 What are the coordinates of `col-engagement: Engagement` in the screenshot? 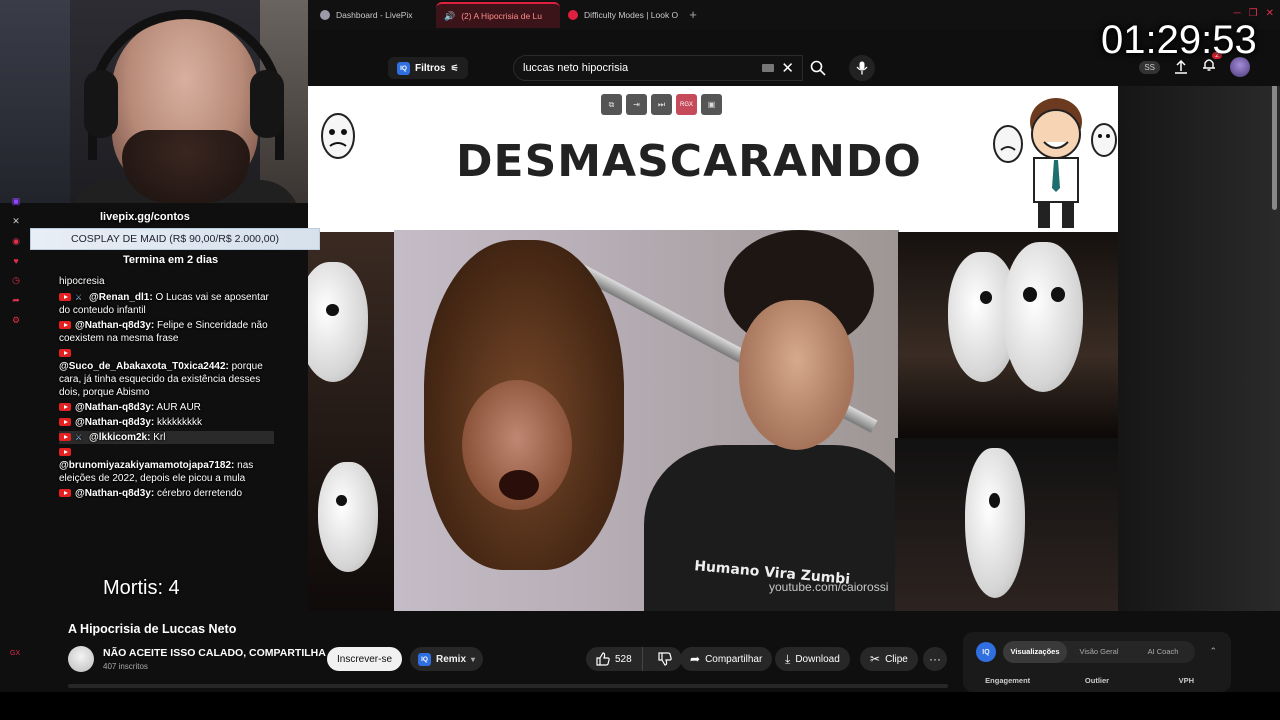 It's located at (1008, 680).